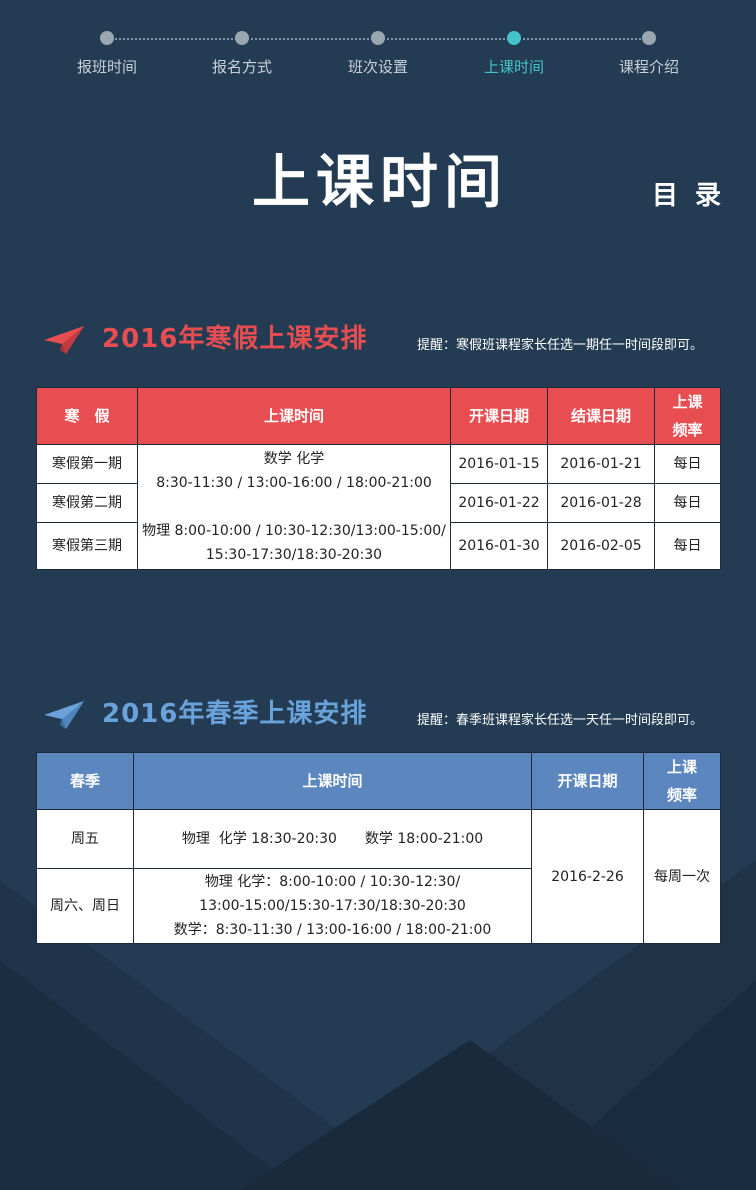  What do you see at coordinates (85, 839) in the screenshot?
I see `row-label: 周五` at bounding box center [85, 839].